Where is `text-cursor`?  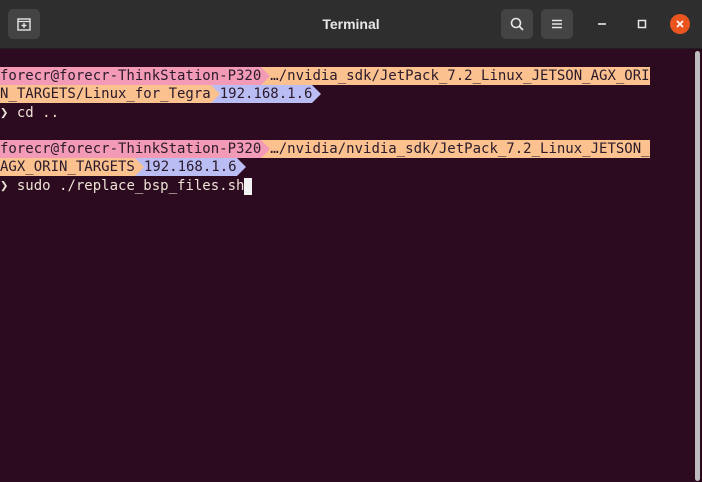 text-cursor is located at coordinates (248, 186).